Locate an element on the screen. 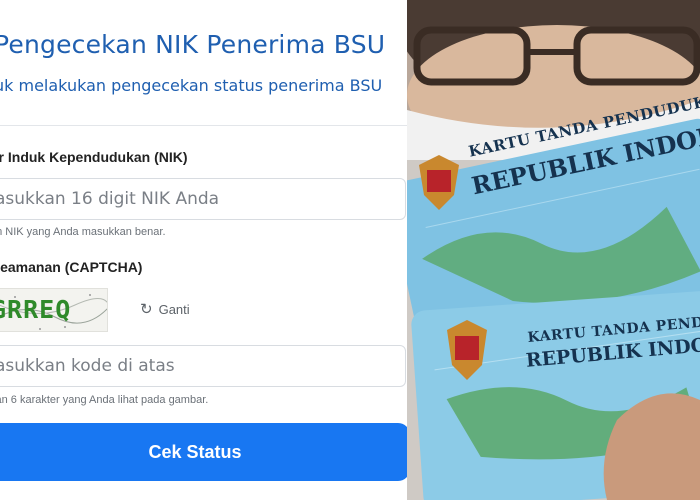 This screenshot has width=700, height=500. page-title: Pengecekan NIK Penerima BSU is located at coordinates (193, 44).